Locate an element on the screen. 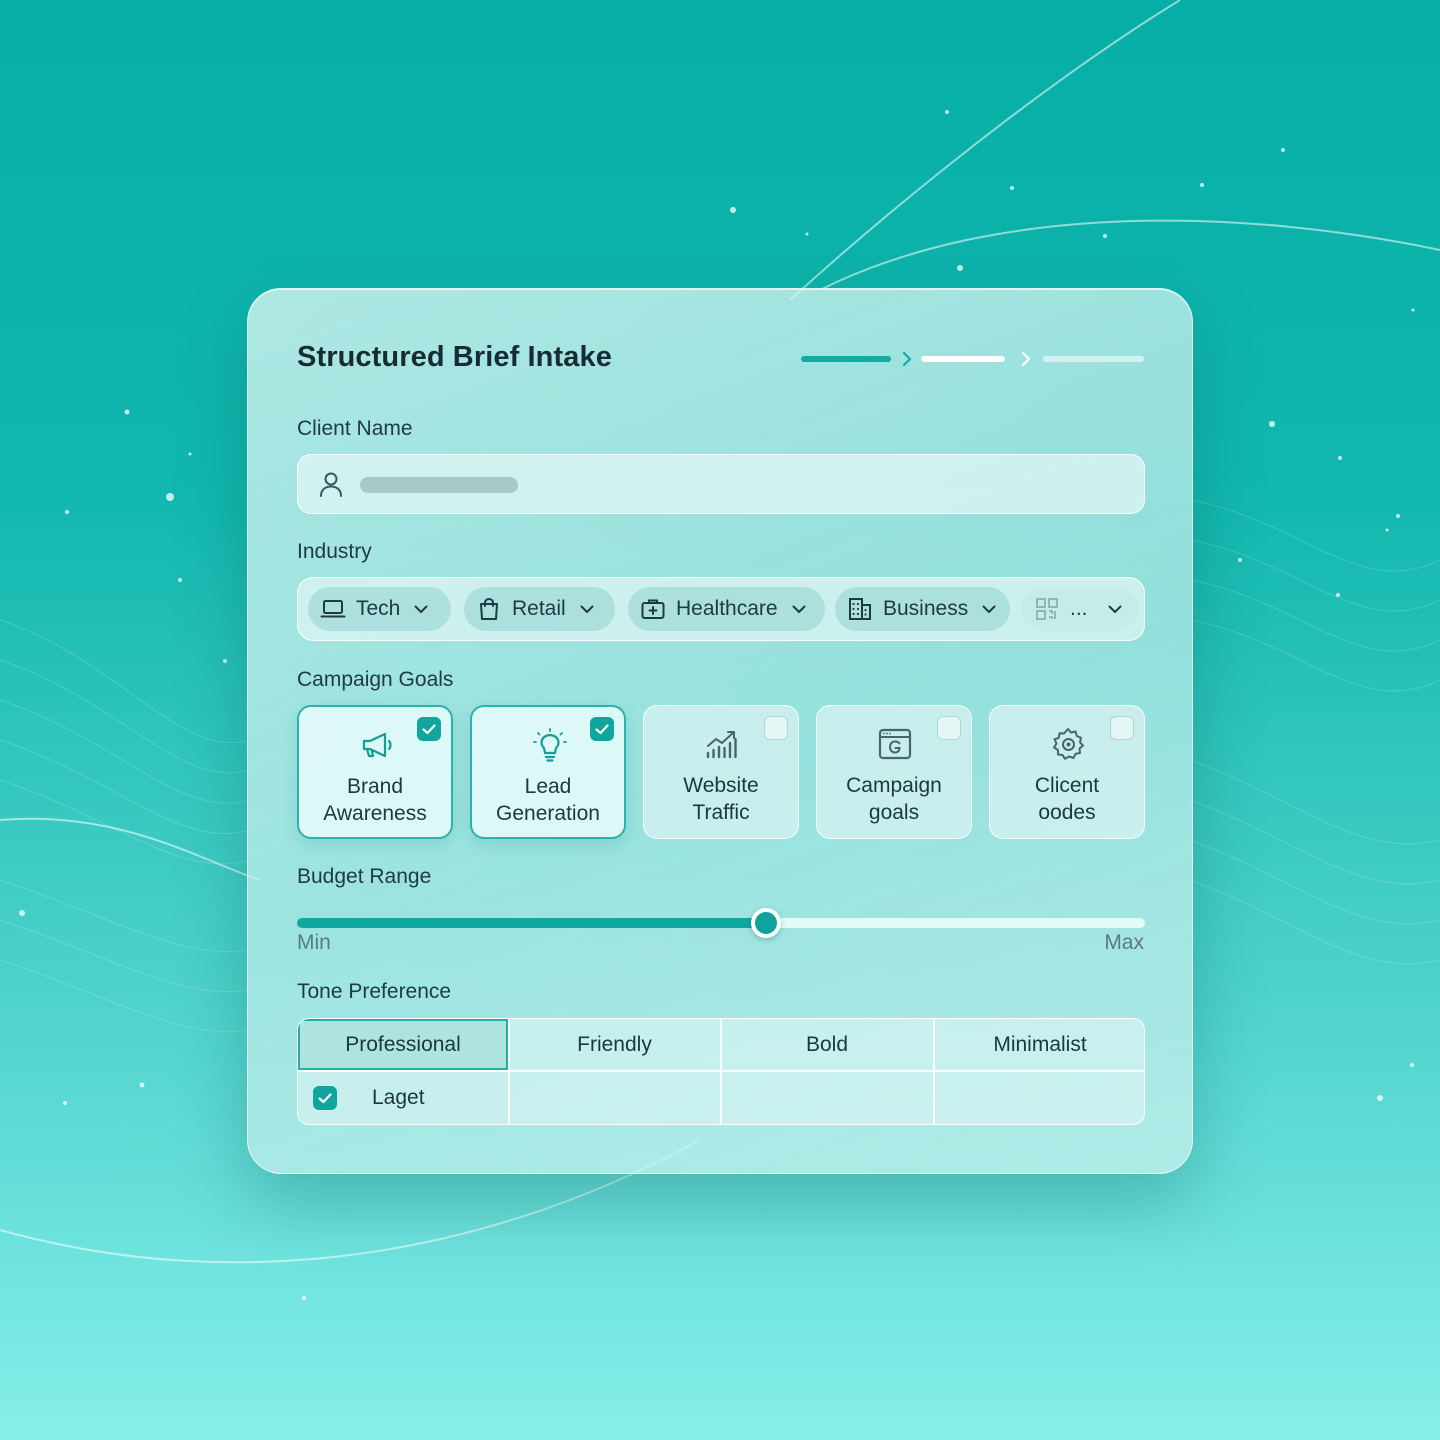 This screenshot has width=1440, height=1440. budget-max-label: Max is located at coordinates (1124, 942).